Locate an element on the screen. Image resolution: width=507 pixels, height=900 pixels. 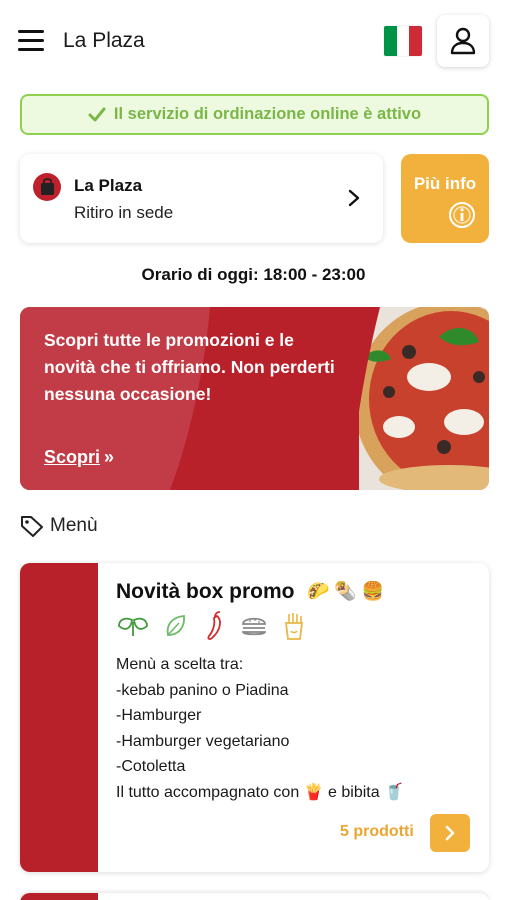
description-line: -Cotoletta is located at coordinates (151, 767).